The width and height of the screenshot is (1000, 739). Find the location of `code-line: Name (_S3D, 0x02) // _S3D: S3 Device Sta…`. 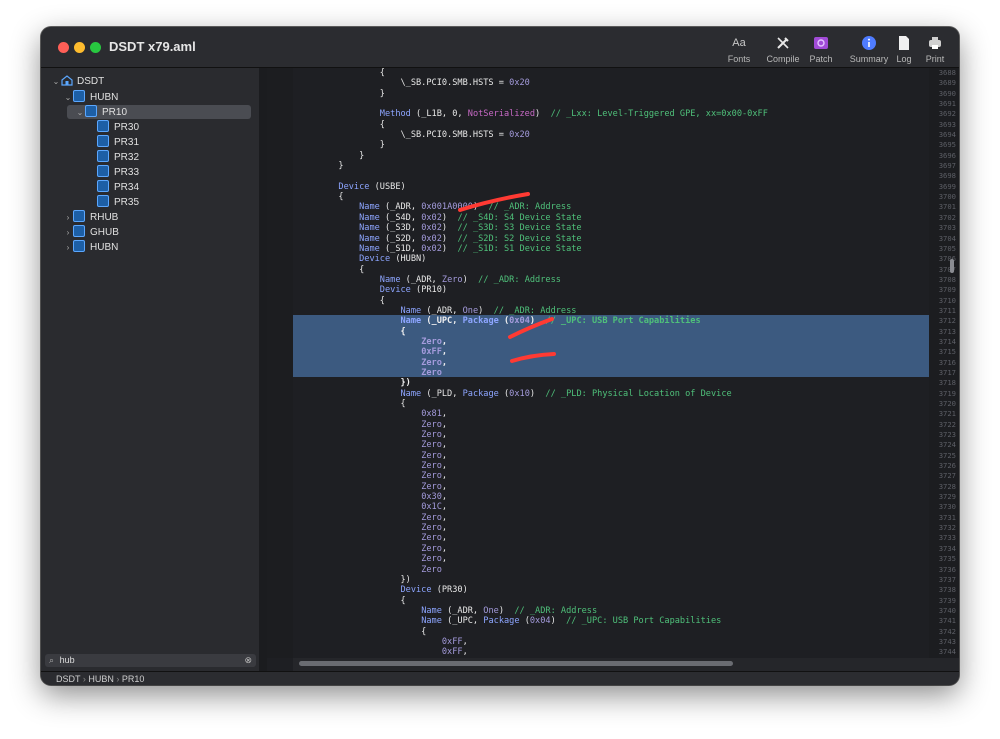

code-line: Name (_S3D, 0x02) // _S3D: S3 Device Sta… is located at coordinates (530, 228).